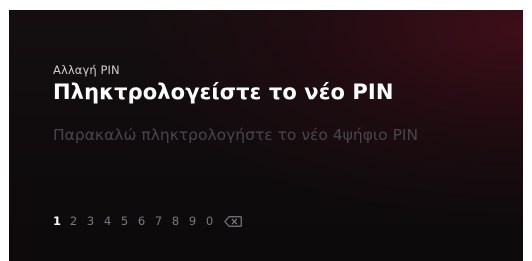  What do you see at coordinates (73, 221) in the screenshot?
I see `key-2: 2` at bounding box center [73, 221].